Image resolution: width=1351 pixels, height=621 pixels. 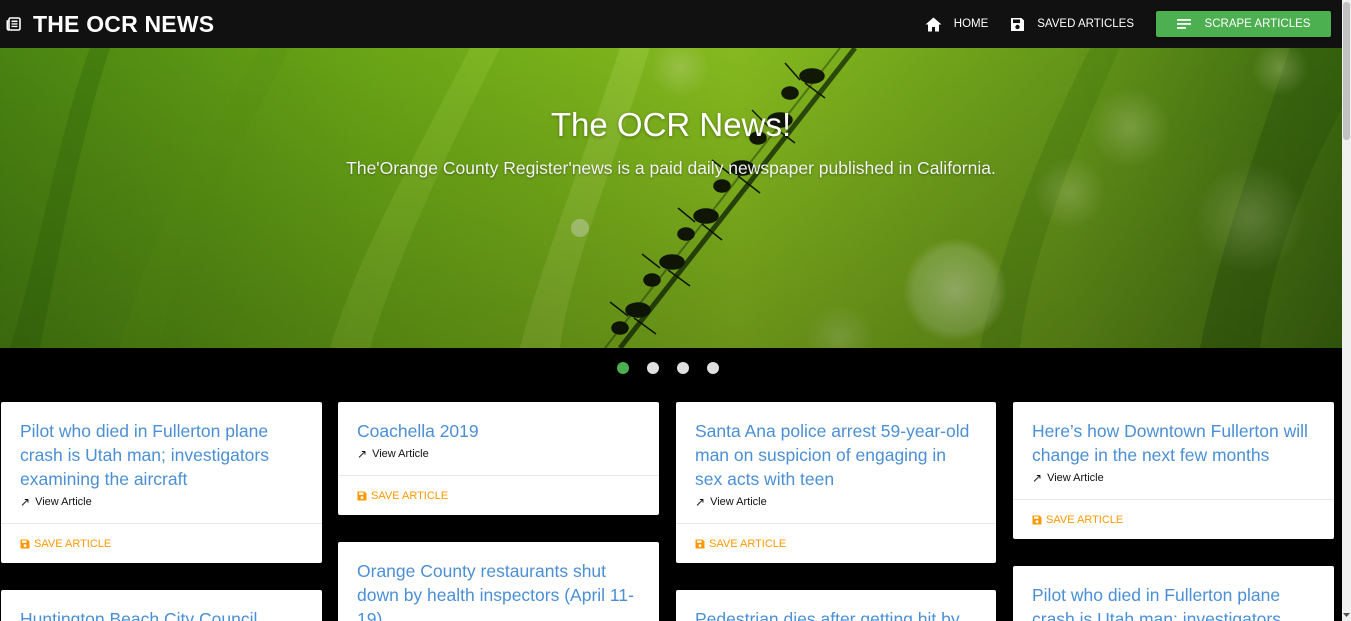 What do you see at coordinates (161, 605) in the screenshot?
I see `article-card: Huntington Beach City Council` at bounding box center [161, 605].